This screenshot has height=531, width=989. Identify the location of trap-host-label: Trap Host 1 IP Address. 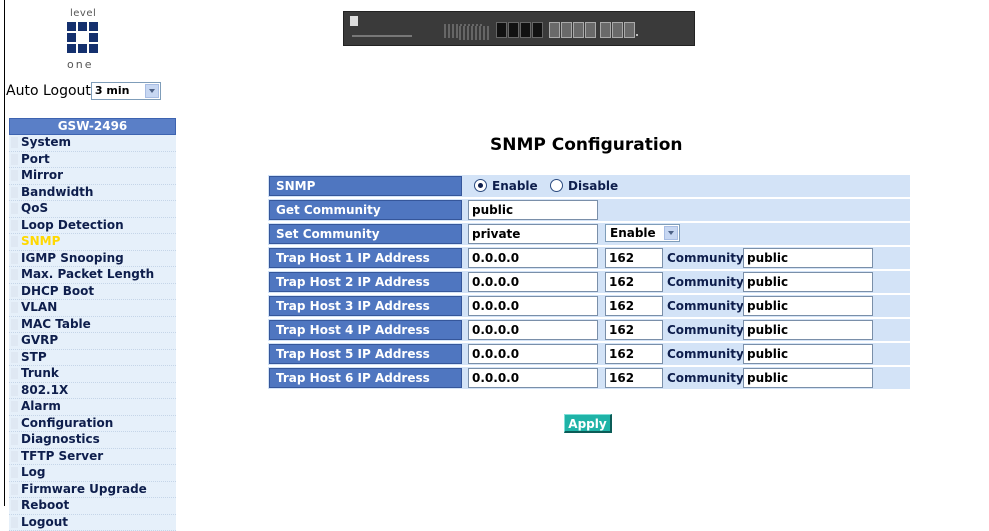
(365, 258).